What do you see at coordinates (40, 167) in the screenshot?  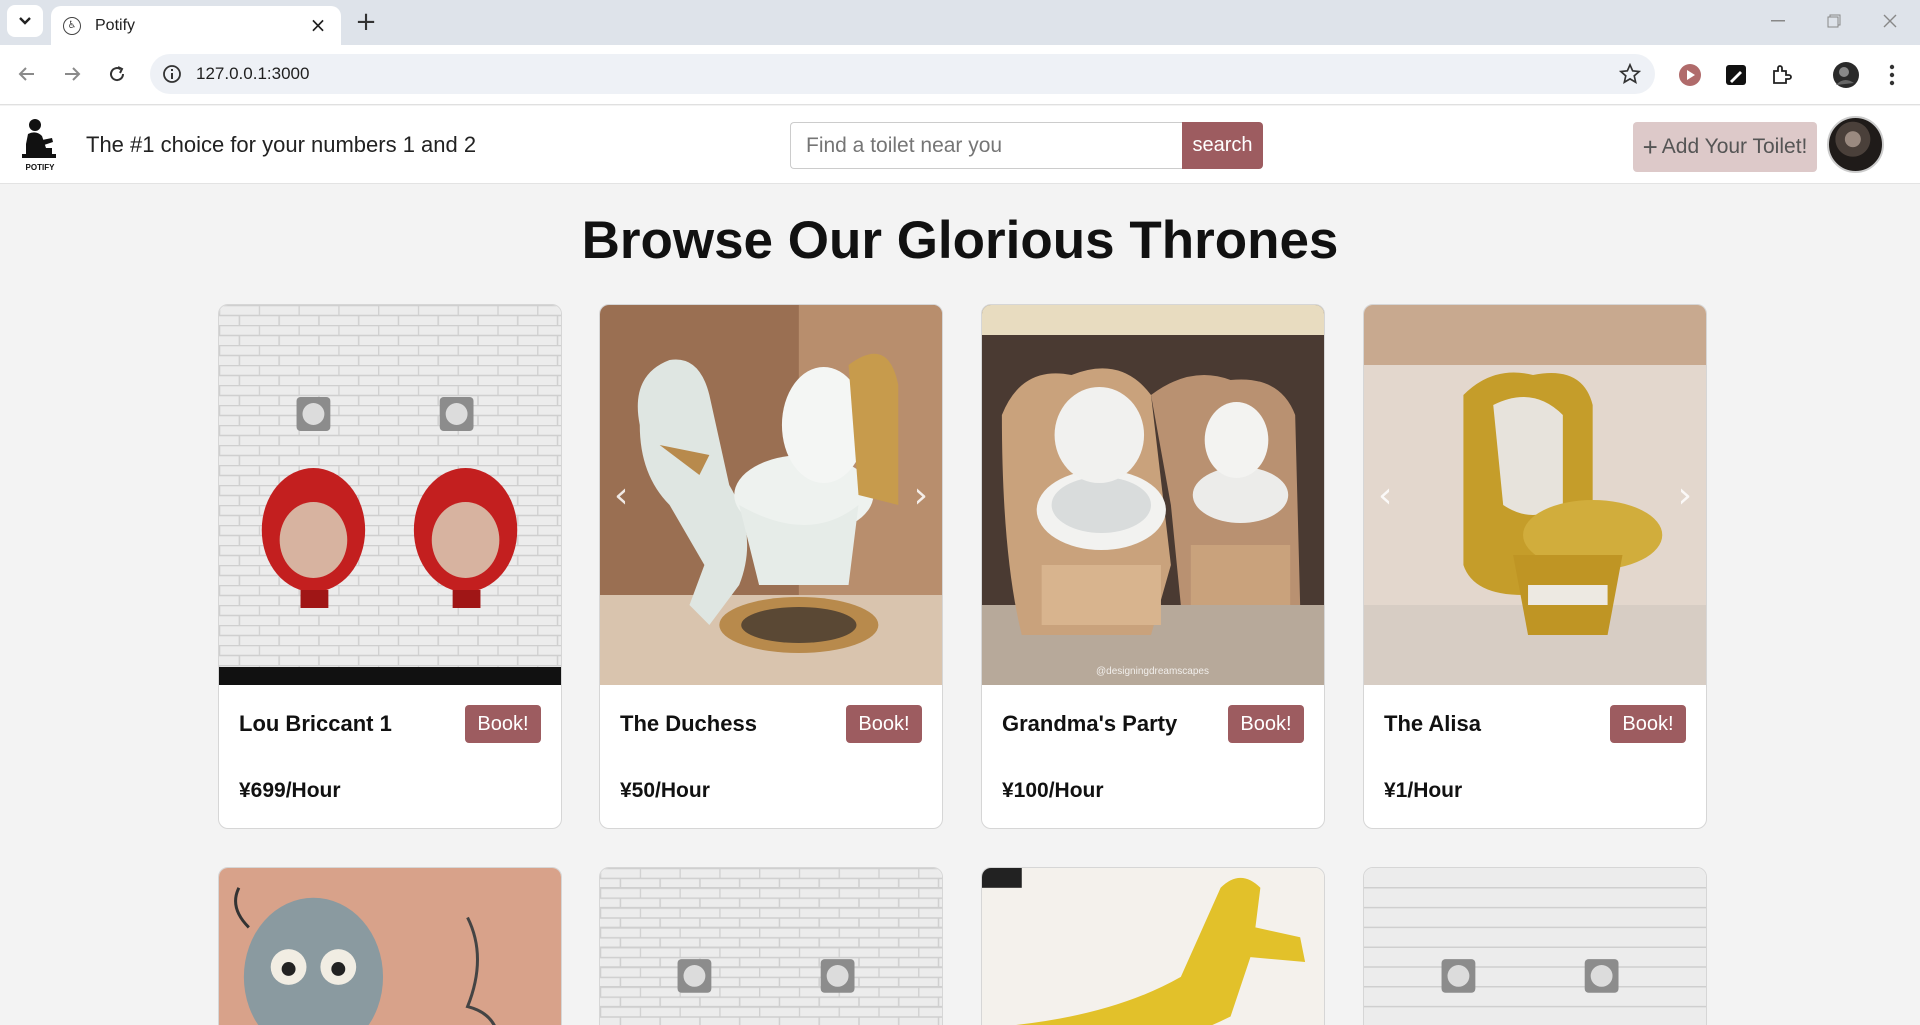 I see `logo-text: POTIFY` at bounding box center [40, 167].